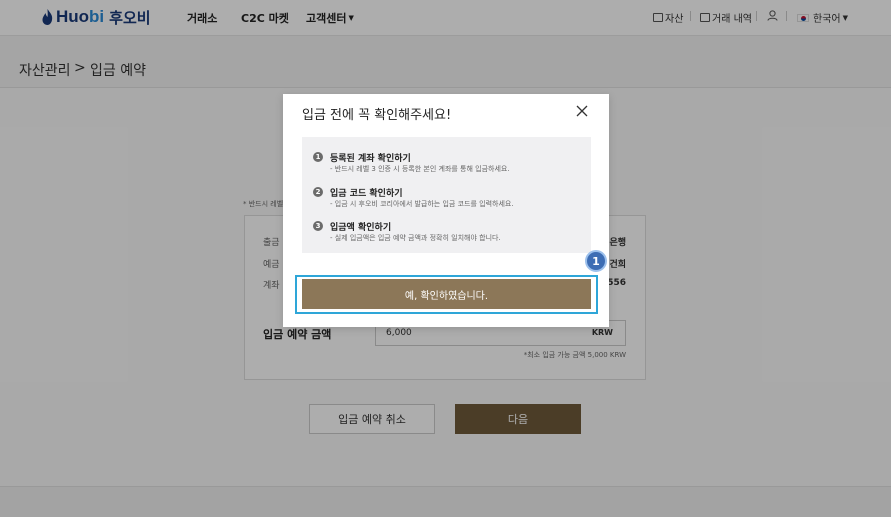 This screenshot has width=891, height=517. What do you see at coordinates (596, 261) in the screenshot?
I see `step-callout-badge: 1` at bounding box center [596, 261].